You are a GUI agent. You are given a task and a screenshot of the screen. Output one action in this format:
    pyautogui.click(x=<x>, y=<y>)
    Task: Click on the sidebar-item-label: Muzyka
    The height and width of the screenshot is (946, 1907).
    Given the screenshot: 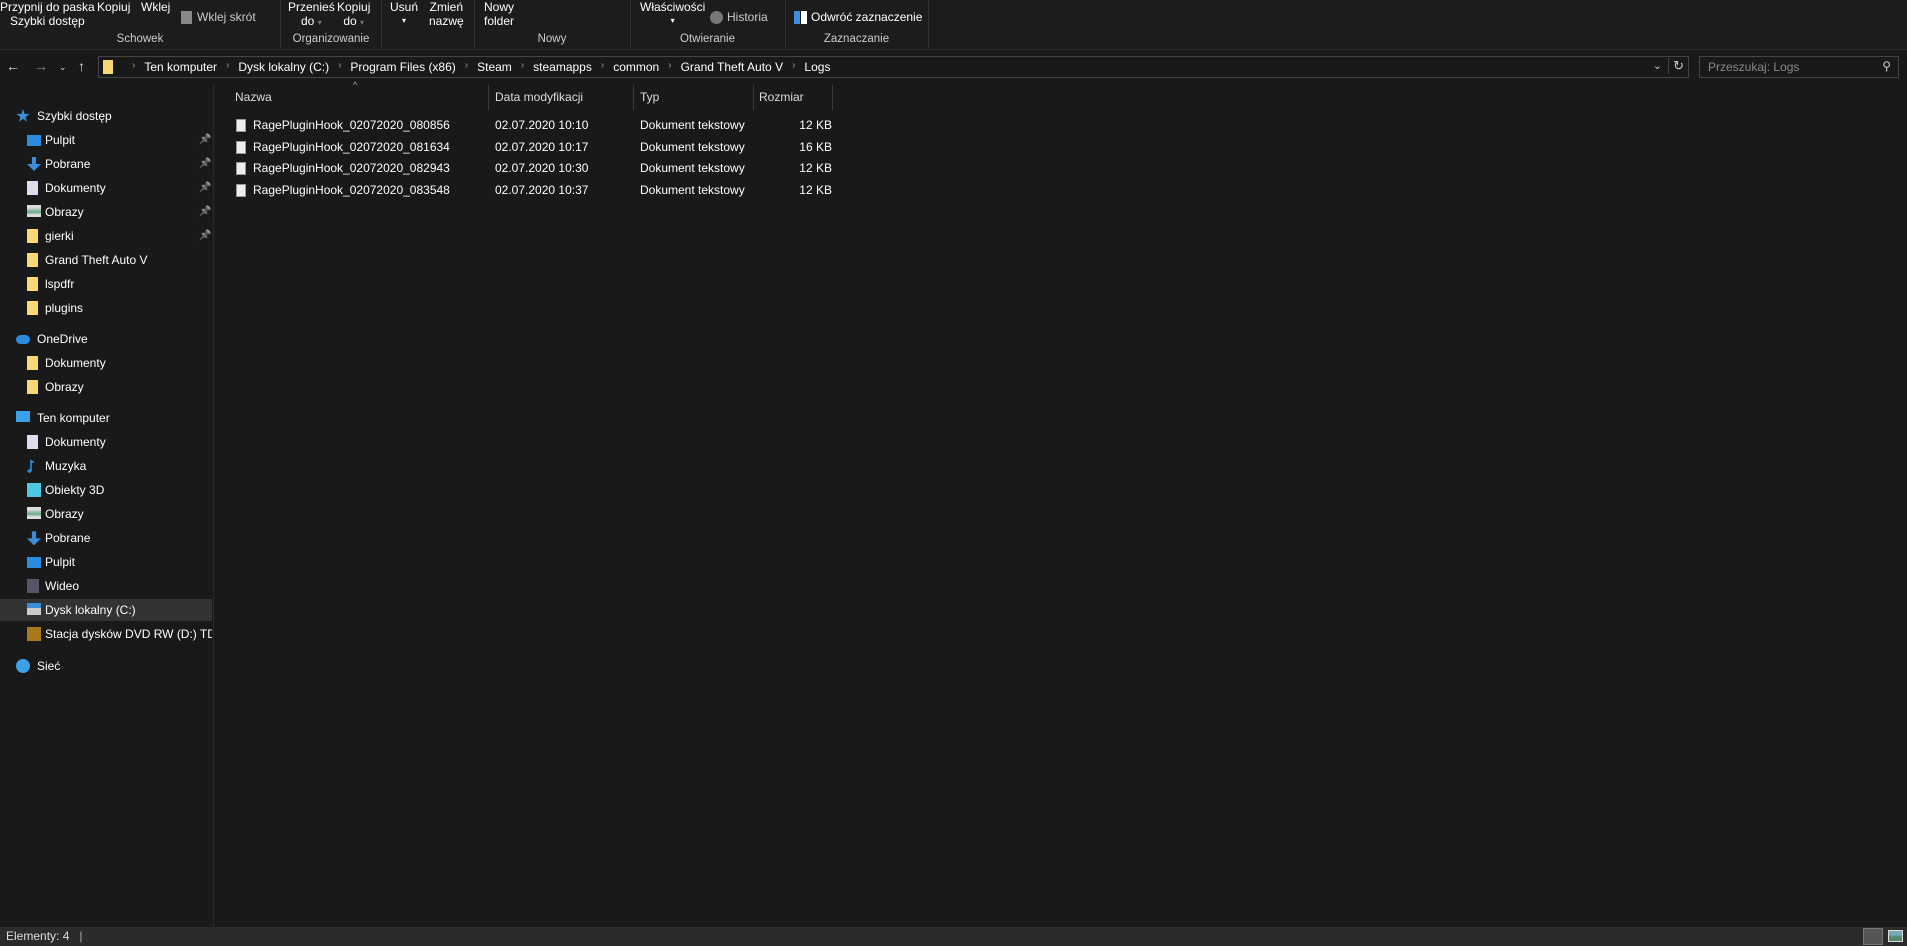 What is the action you would take?
    pyautogui.click(x=66, y=466)
    